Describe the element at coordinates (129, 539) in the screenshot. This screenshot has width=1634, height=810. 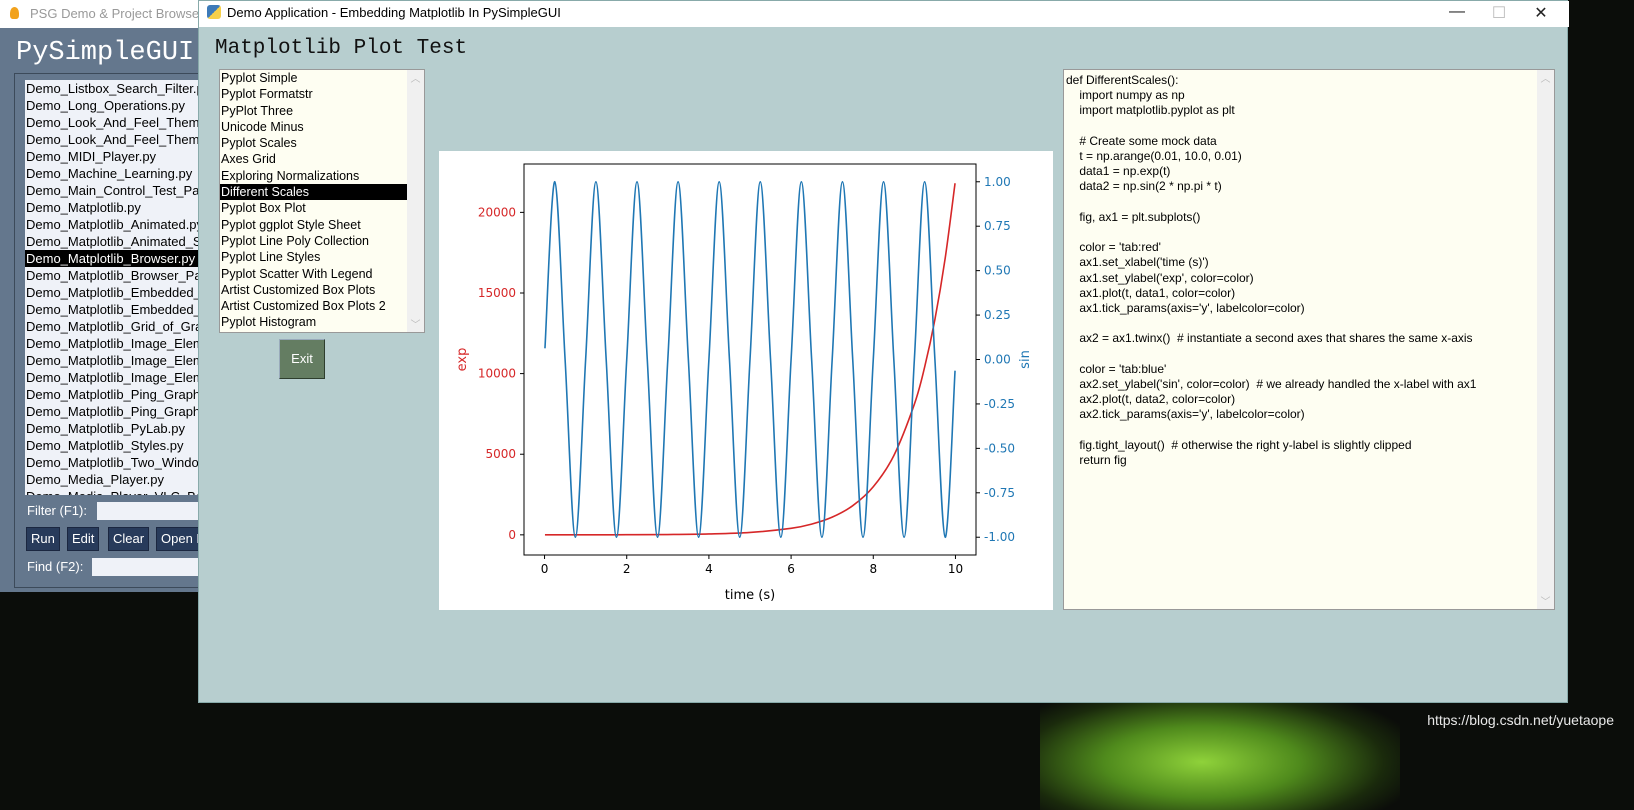
I see `clear-button: Clear` at that location.